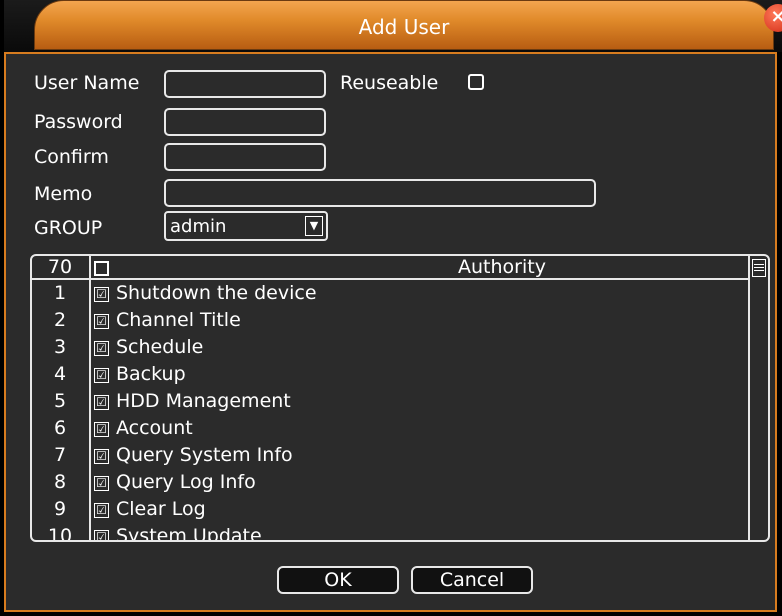  Describe the element at coordinates (392, 349) in the screenshot. I see `table-row: 3 ☑ Schedule` at that location.